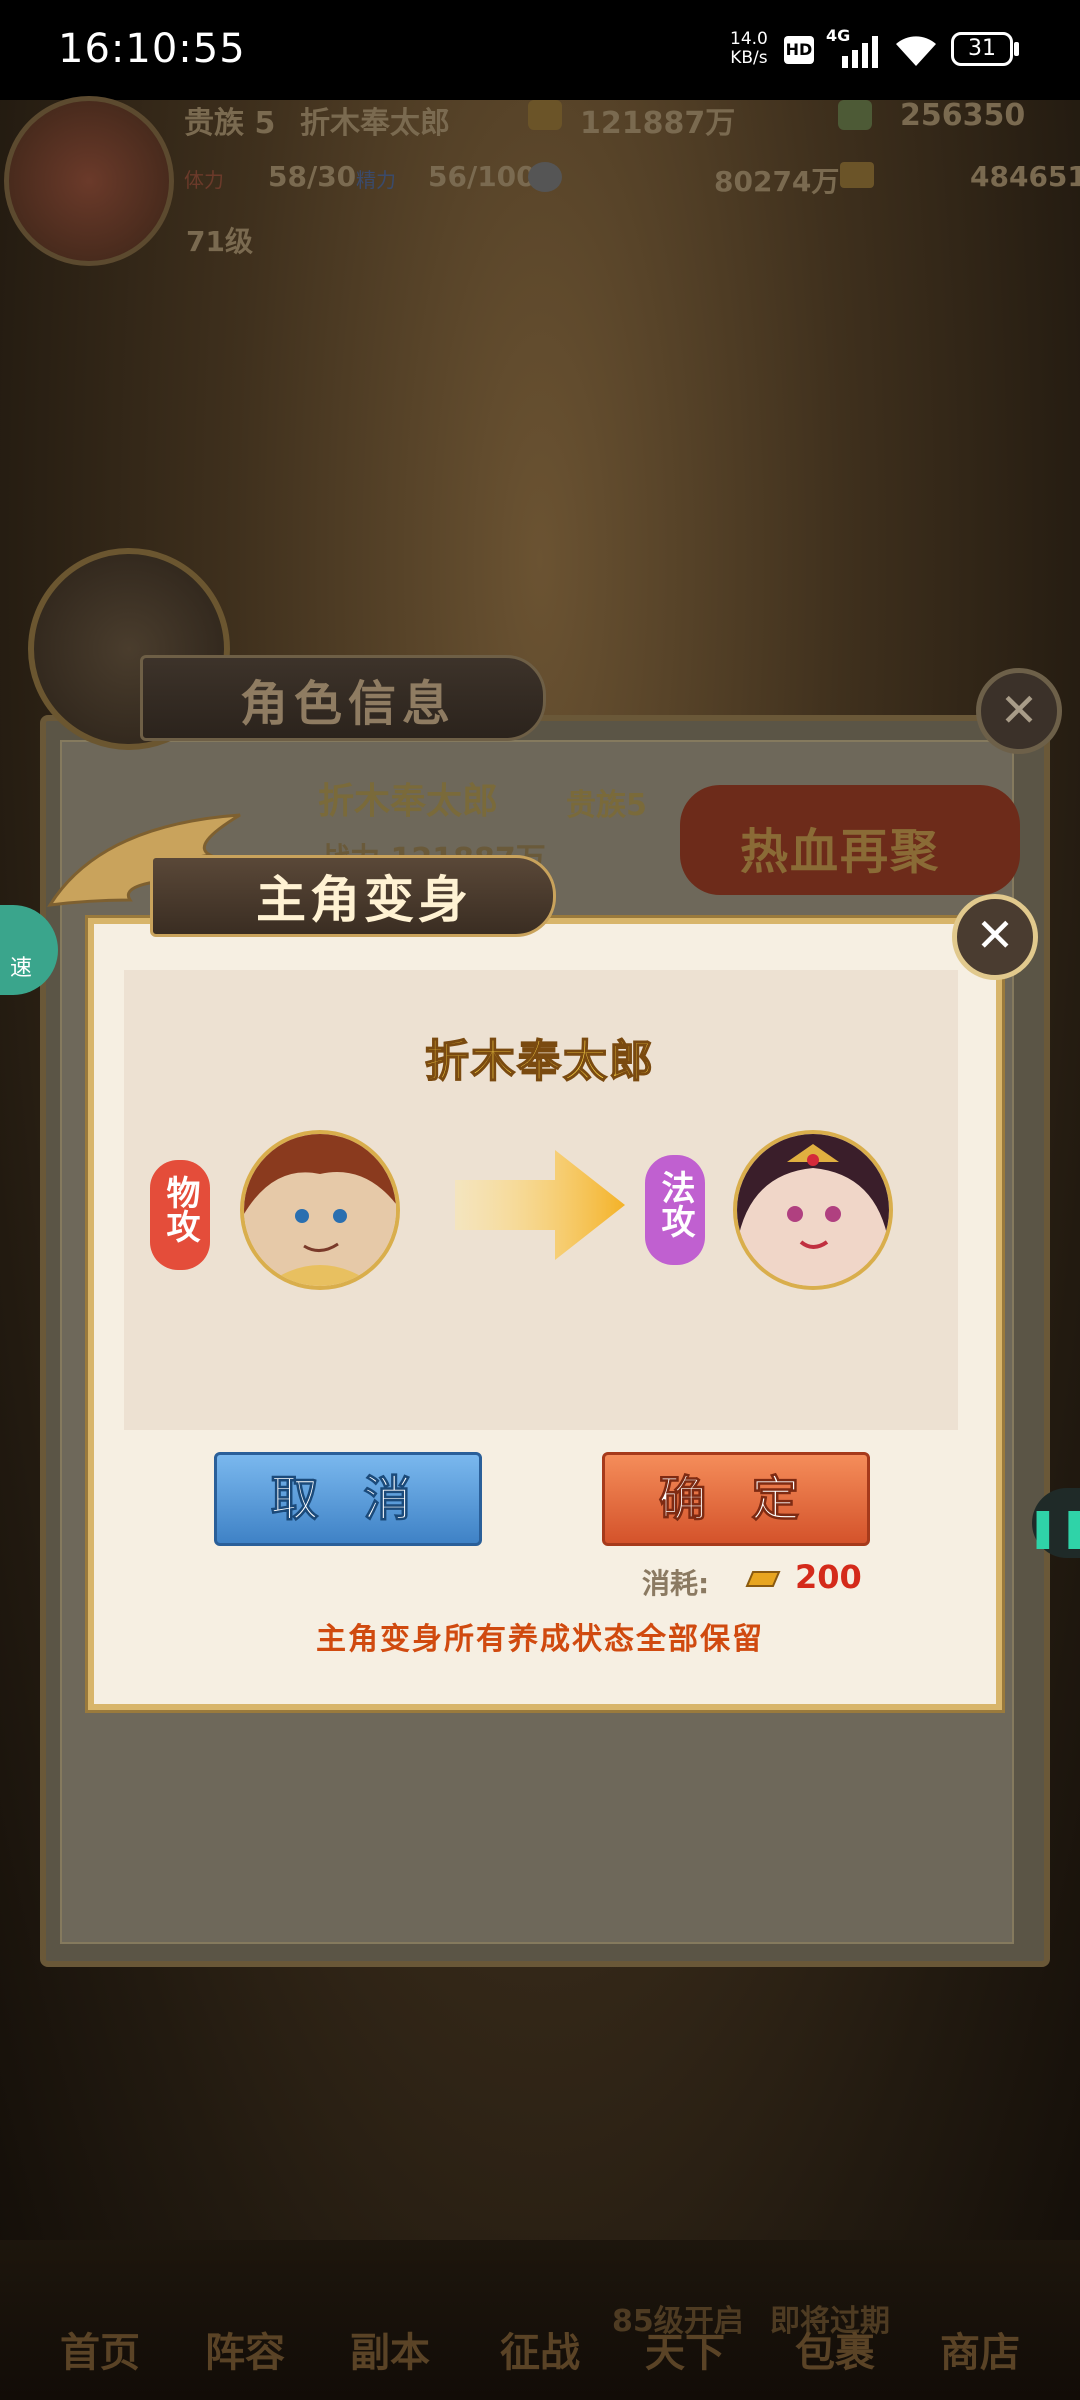 This screenshot has width=1080, height=2400. Describe the element at coordinates (606, 805) in the screenshot. I see `character-info-noble: 贵族5` at that location.